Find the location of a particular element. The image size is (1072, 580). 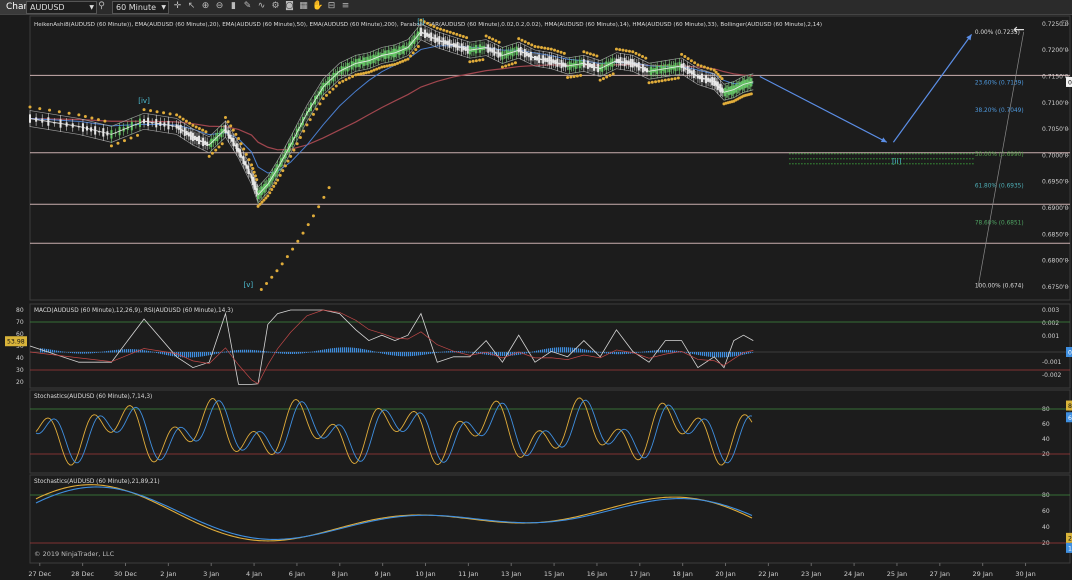

price-tick-label: 0.7150'0 is located at coordinates (1055, 76).